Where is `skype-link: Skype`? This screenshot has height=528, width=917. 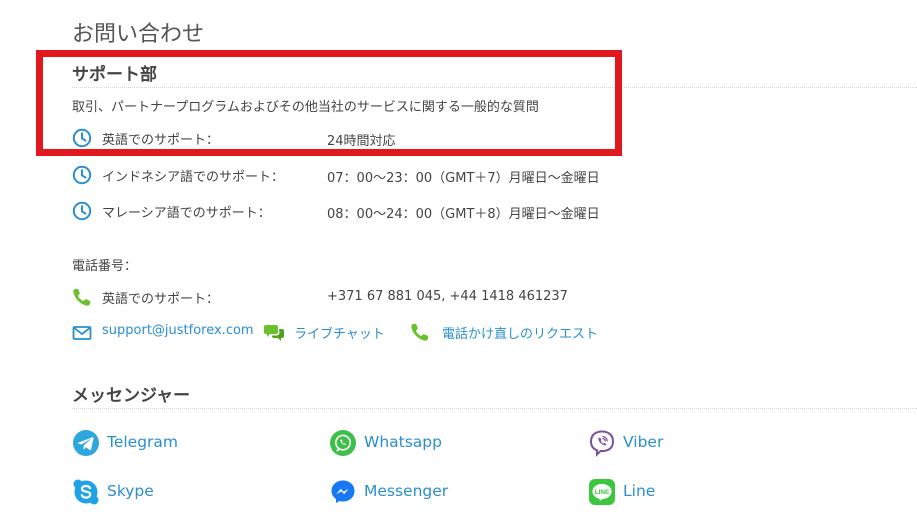
skype-link: Skype is located at coordinates (172, 493).